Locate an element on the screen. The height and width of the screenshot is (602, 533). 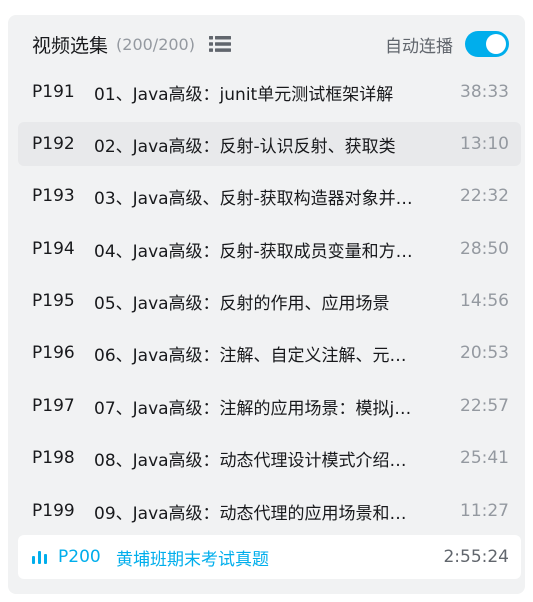
episode-title: 黄埔班期末考试真题 is located at coordinates (192, 559).